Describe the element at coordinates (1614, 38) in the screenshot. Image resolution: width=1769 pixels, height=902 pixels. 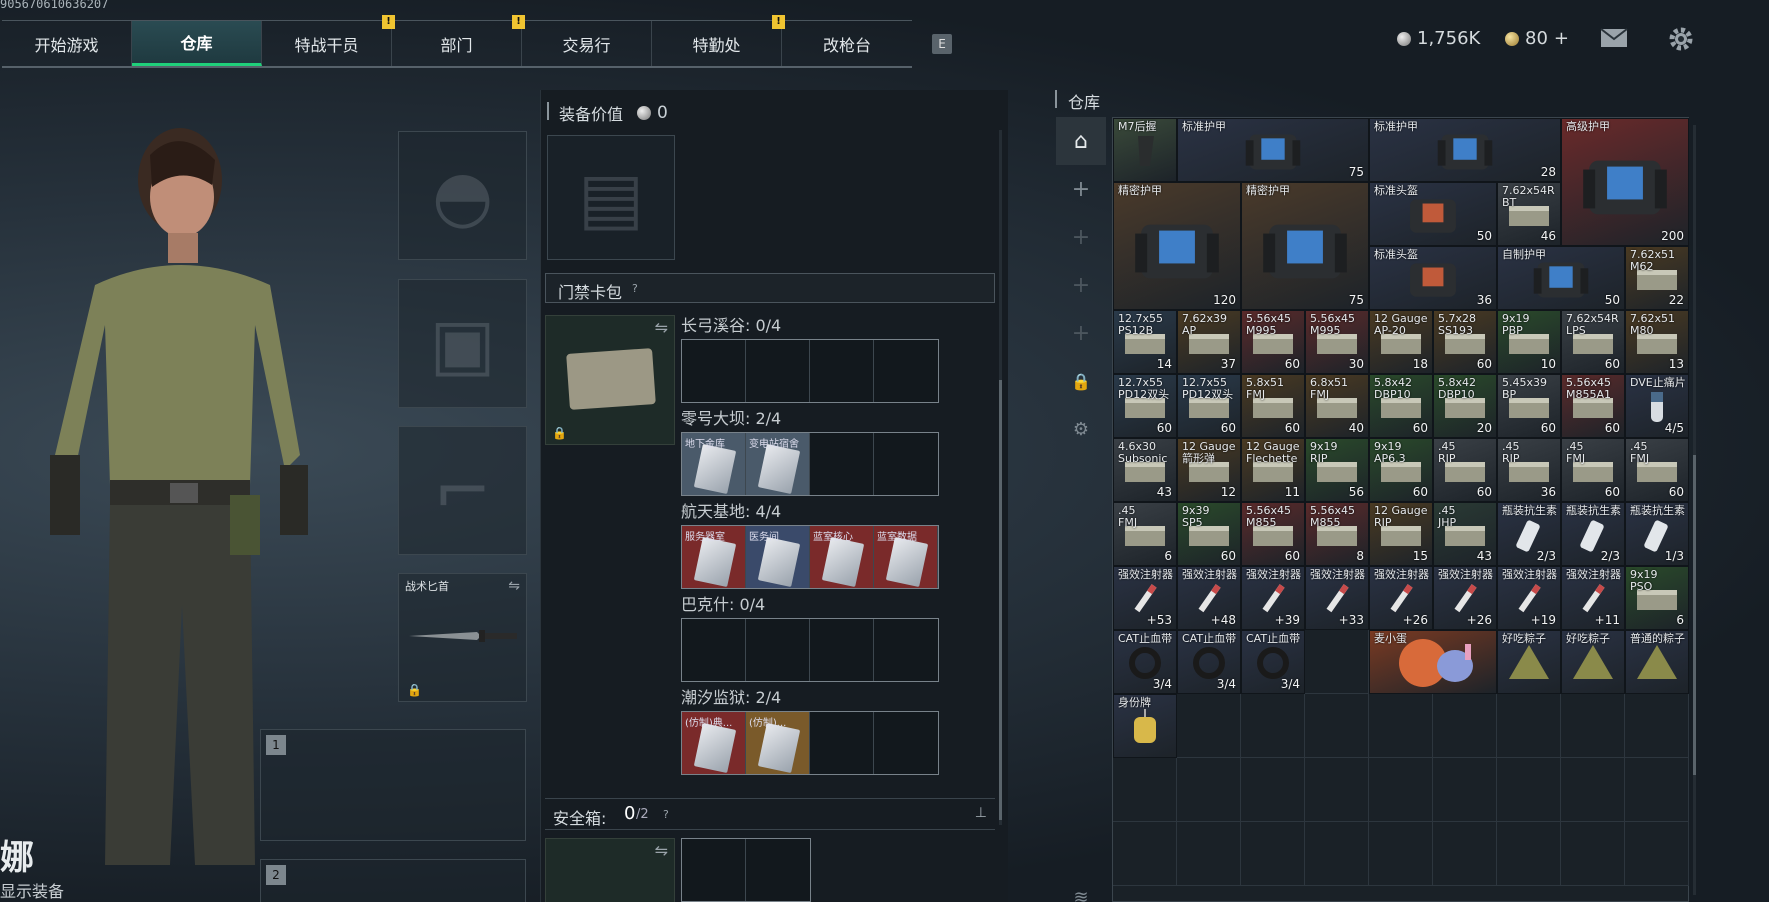
I see `mail-icon` at that location.